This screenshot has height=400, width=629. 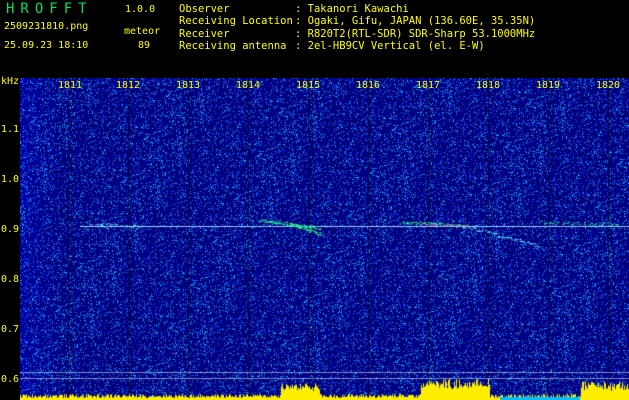 I want to click on info-label: Receiving Location, so click(x=236, y=21).